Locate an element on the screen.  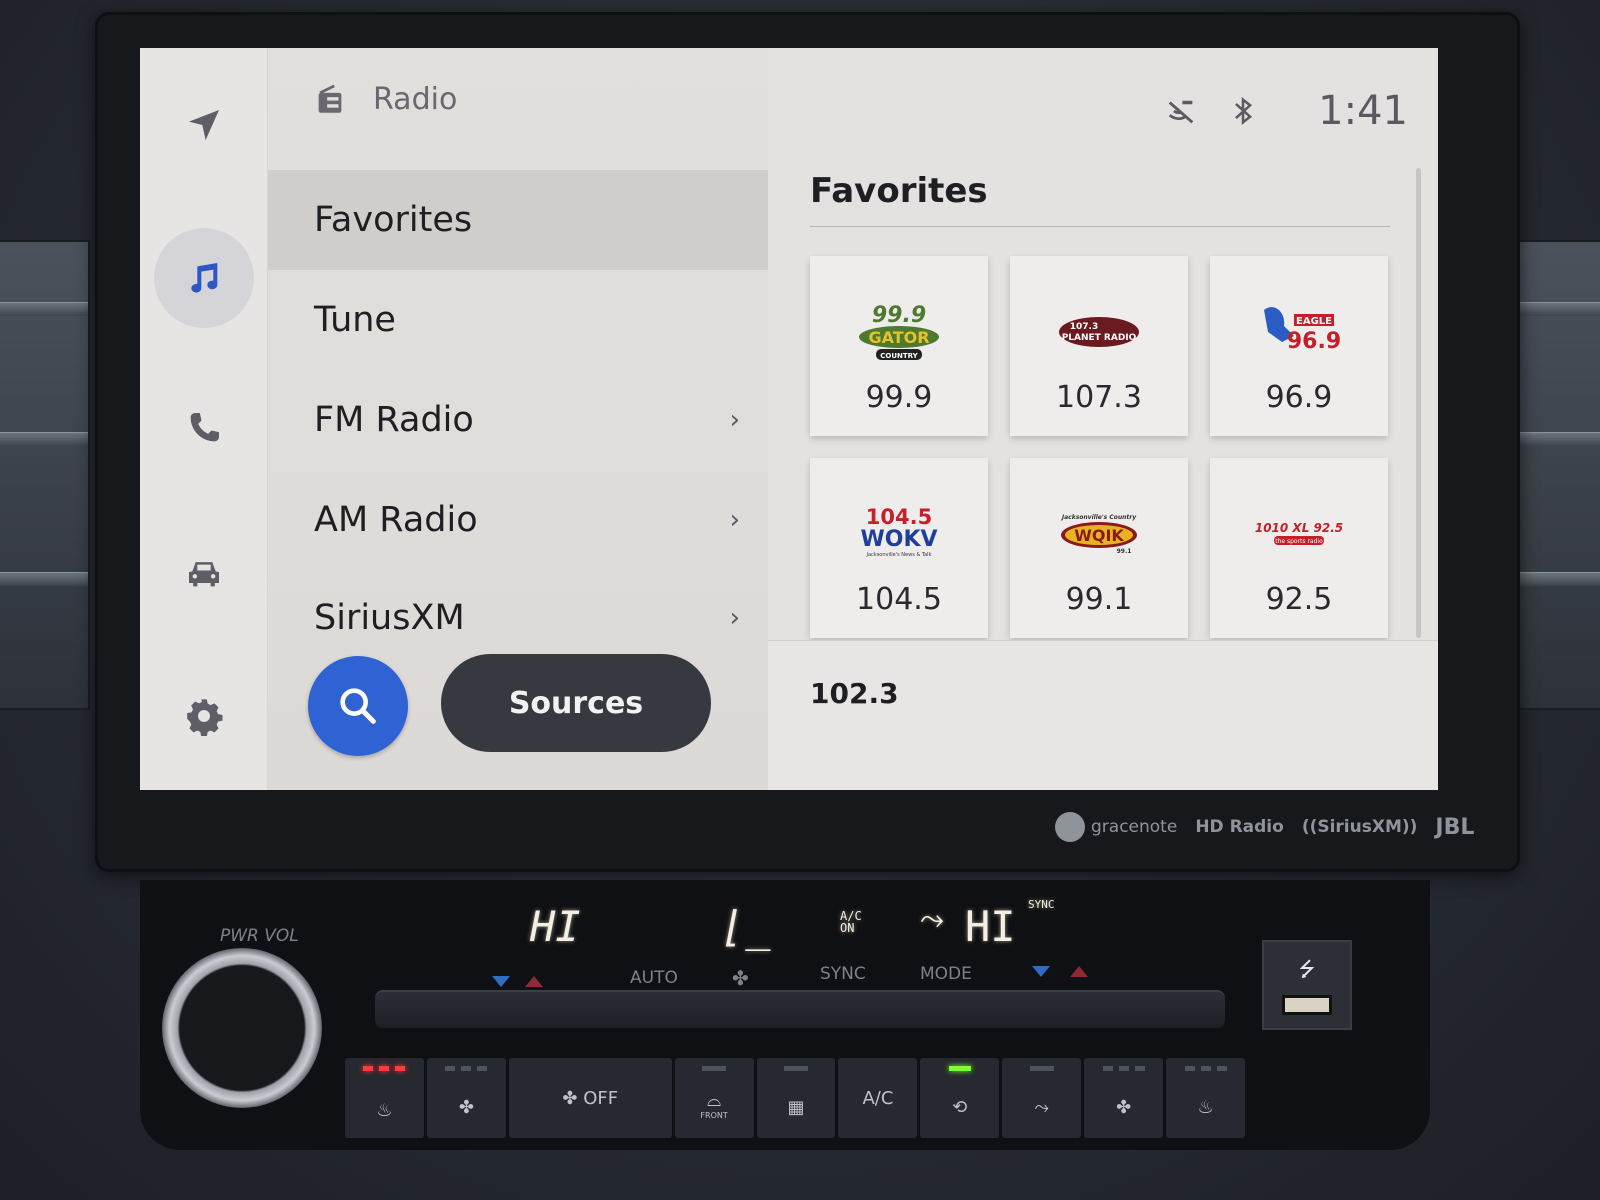
svg-text: Jacksonville's Country is located at coordinates (1099, 517).